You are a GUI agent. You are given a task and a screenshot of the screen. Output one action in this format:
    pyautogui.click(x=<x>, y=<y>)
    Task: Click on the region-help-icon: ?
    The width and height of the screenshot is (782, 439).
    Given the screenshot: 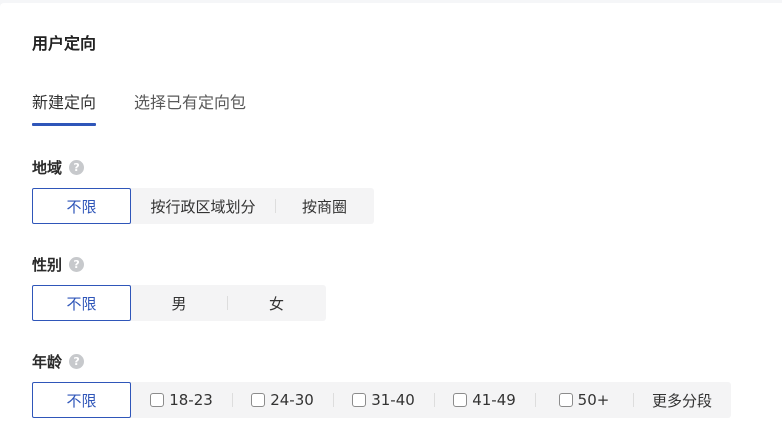 What is the action you would take?
    pyautogui.click(x=77, y=167)
    